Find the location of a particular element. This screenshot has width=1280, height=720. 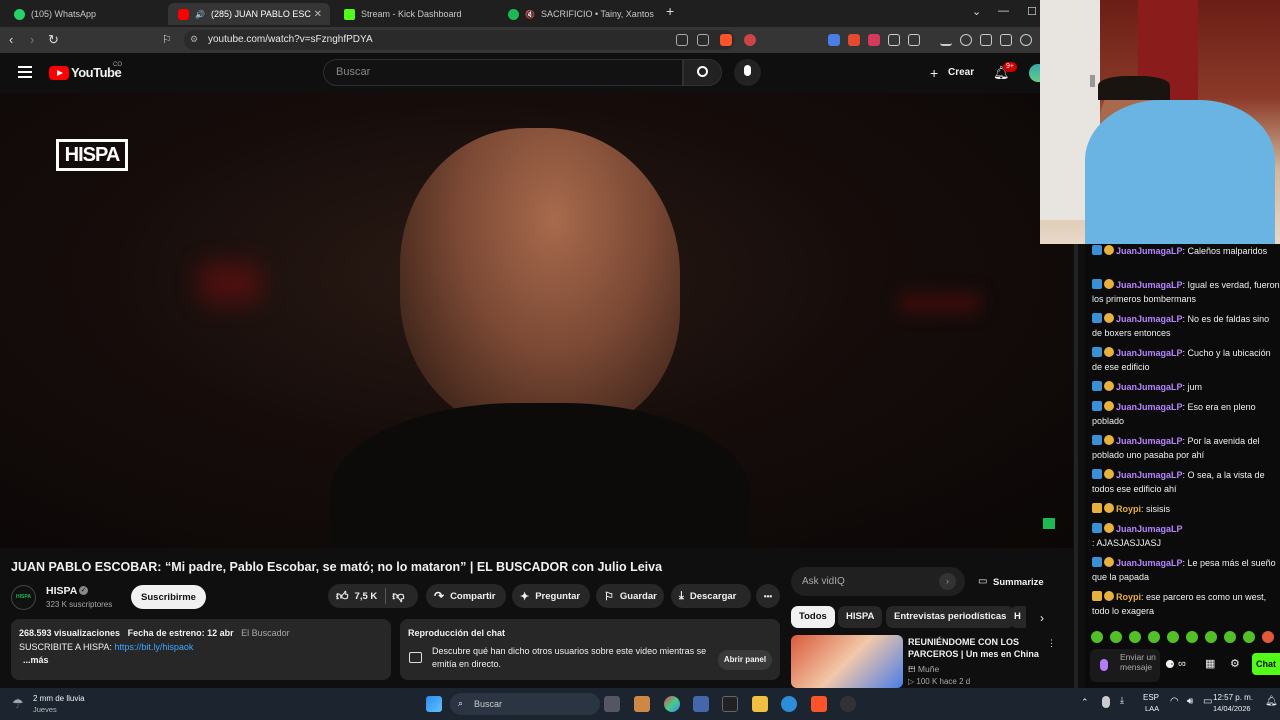

language-code: ESP is located at coordinates (1151, 697).